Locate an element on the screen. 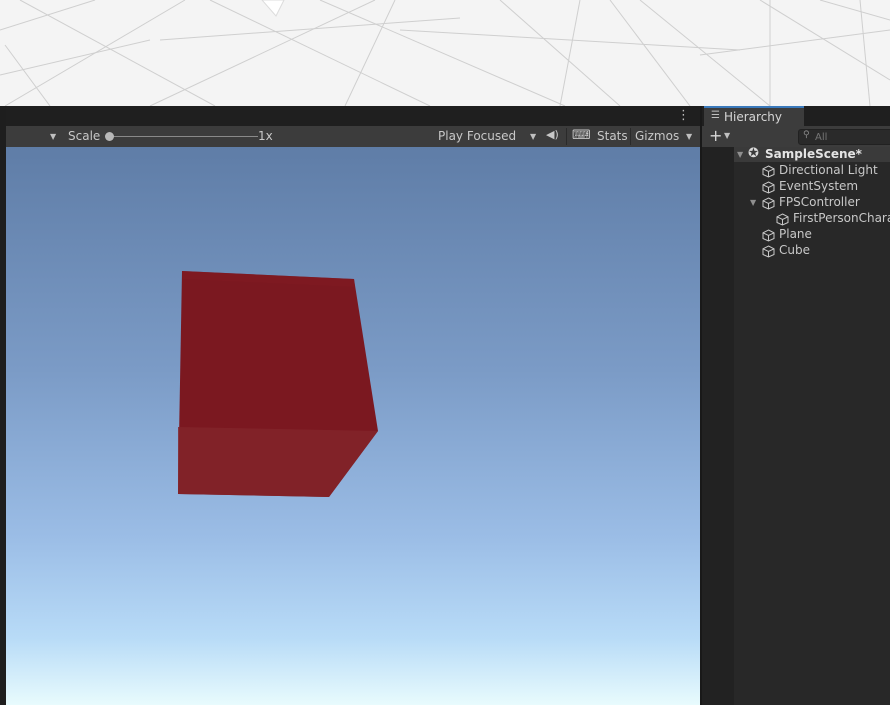  scale-value: 1x is located at coordinates (265, 136).